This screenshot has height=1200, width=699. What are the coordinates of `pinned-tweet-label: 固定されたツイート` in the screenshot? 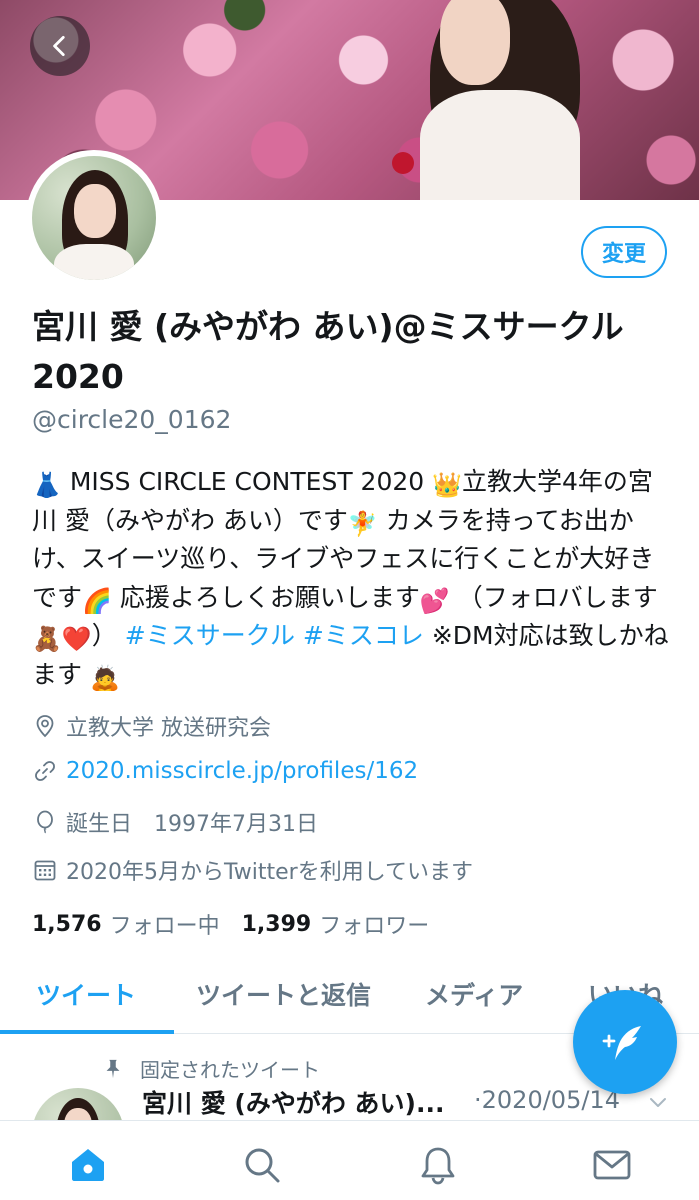 It's located at (211, 1068).